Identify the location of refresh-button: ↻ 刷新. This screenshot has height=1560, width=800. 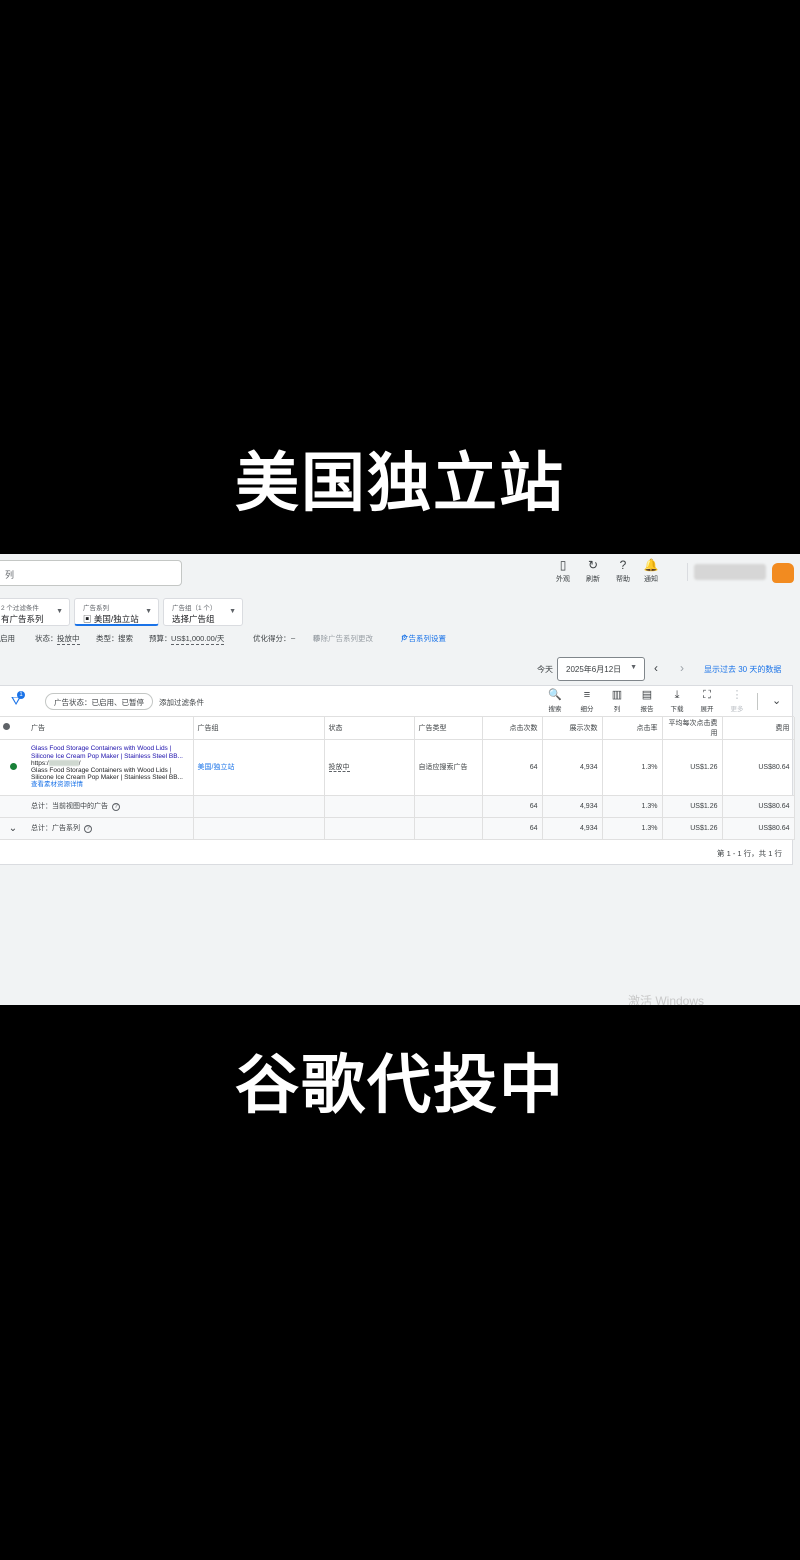
(593, 571).